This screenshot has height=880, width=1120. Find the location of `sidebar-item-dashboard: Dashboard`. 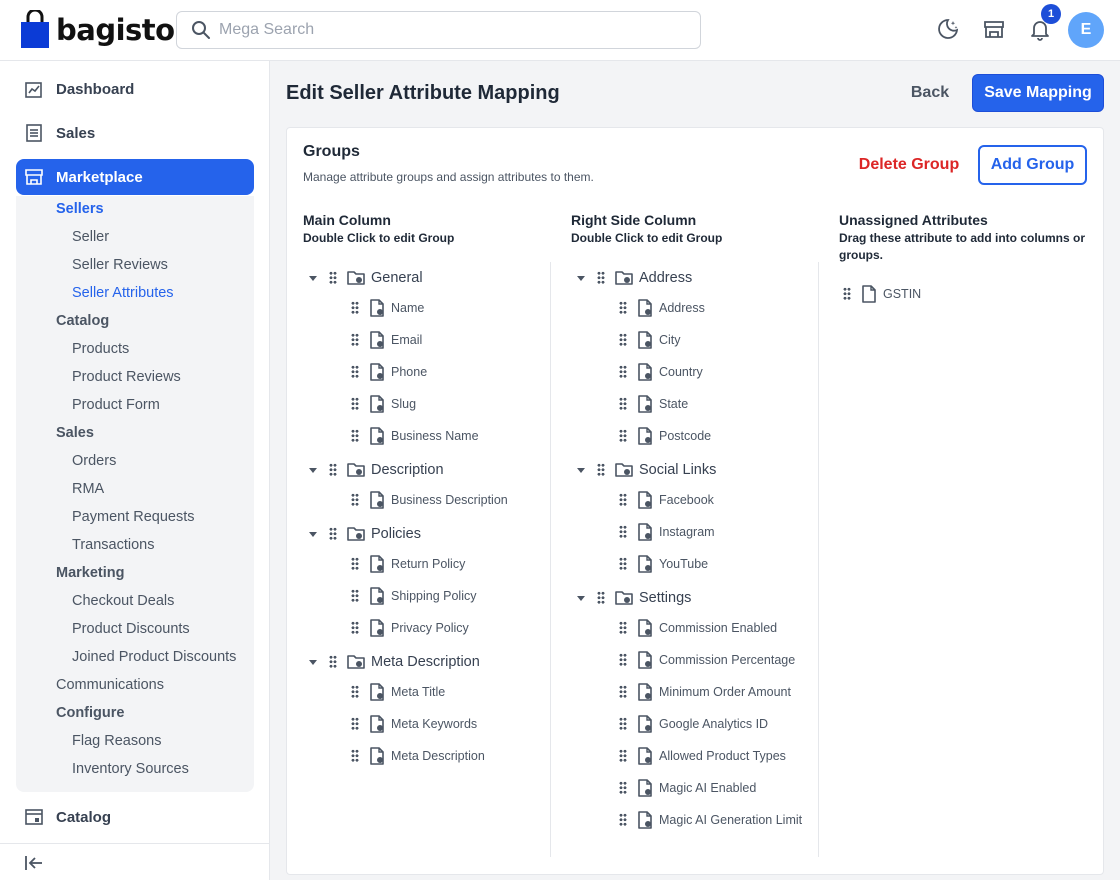

sidebar-item-dashboard: Dashboard is located at coordinates (135, 89).